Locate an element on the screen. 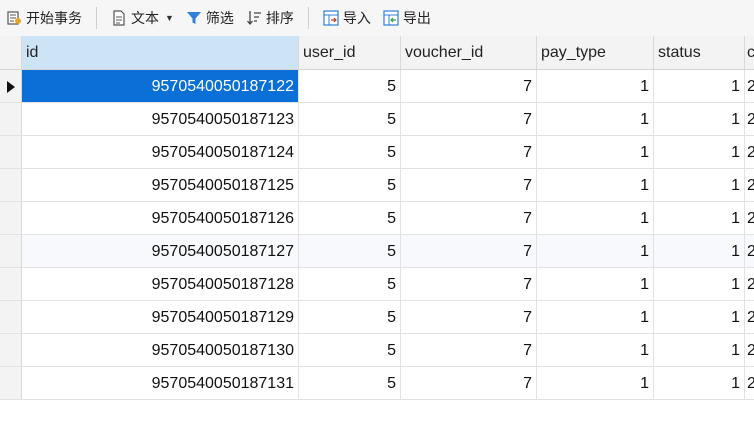 This screenshot has width=754, height=429. table-row: 957054005018712857112 is located at coordinates (377, 284).